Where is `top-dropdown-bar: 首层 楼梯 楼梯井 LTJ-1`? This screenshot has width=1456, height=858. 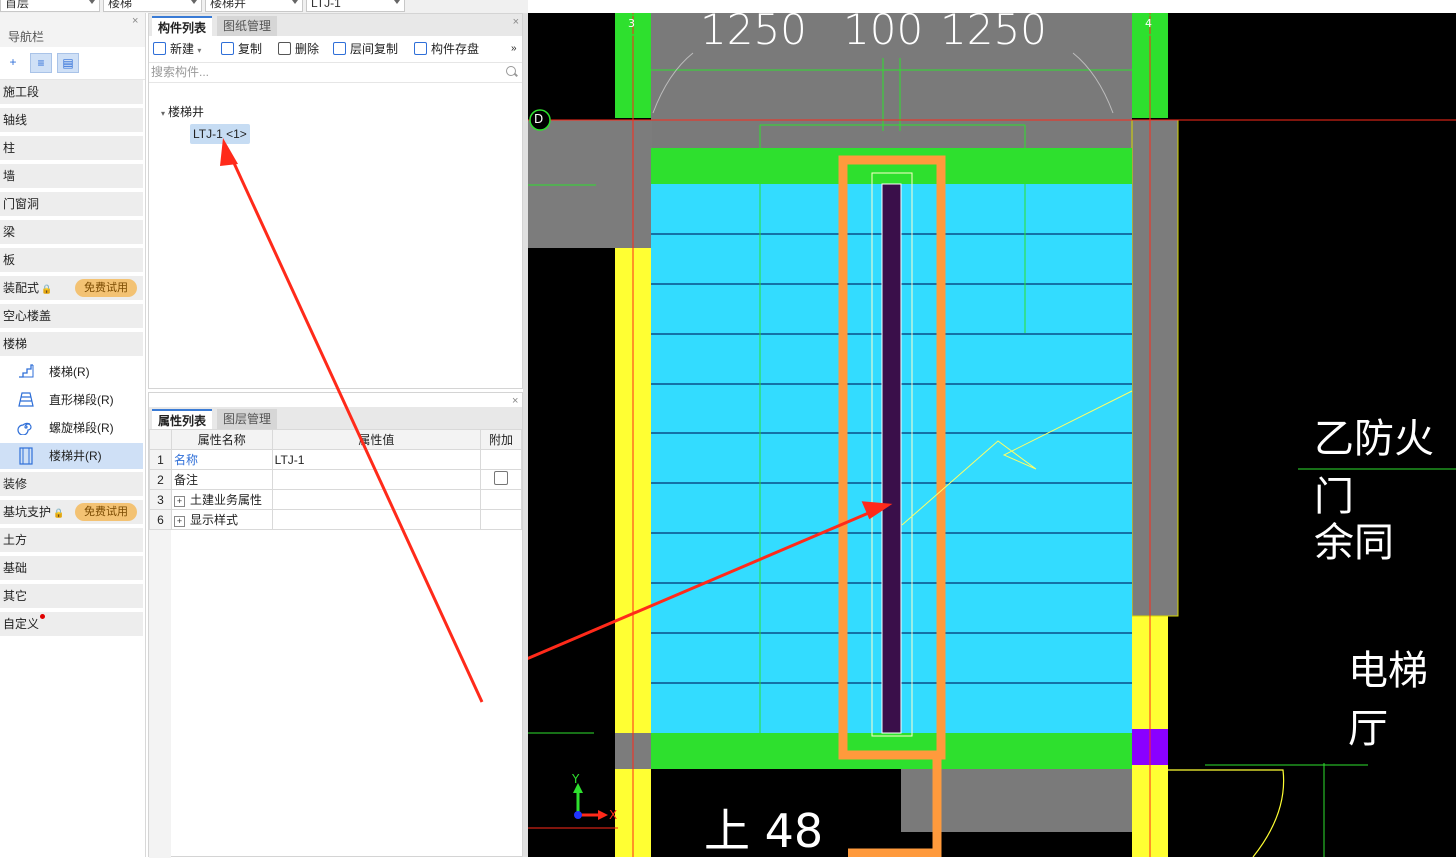 top-dropdown-bar: 首层 楼梯 楼梯井 LTJ-1 is located at coordinates (264, 6).